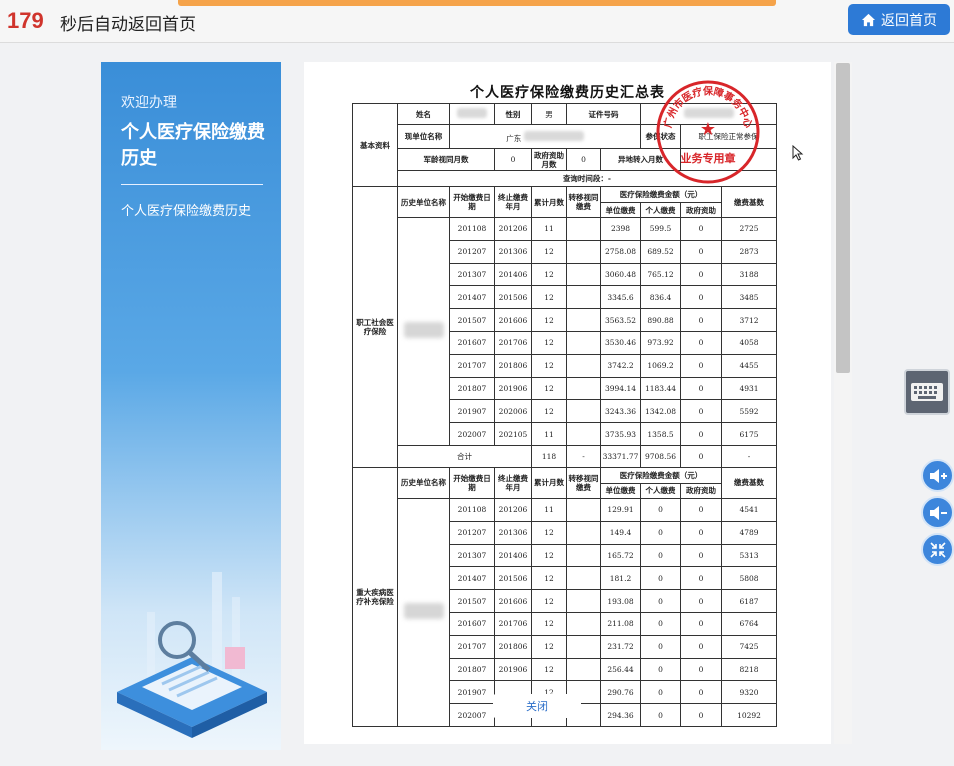 The image size is (954, 766). I want to click on personal-pay: 973.92, so click(660, 342).